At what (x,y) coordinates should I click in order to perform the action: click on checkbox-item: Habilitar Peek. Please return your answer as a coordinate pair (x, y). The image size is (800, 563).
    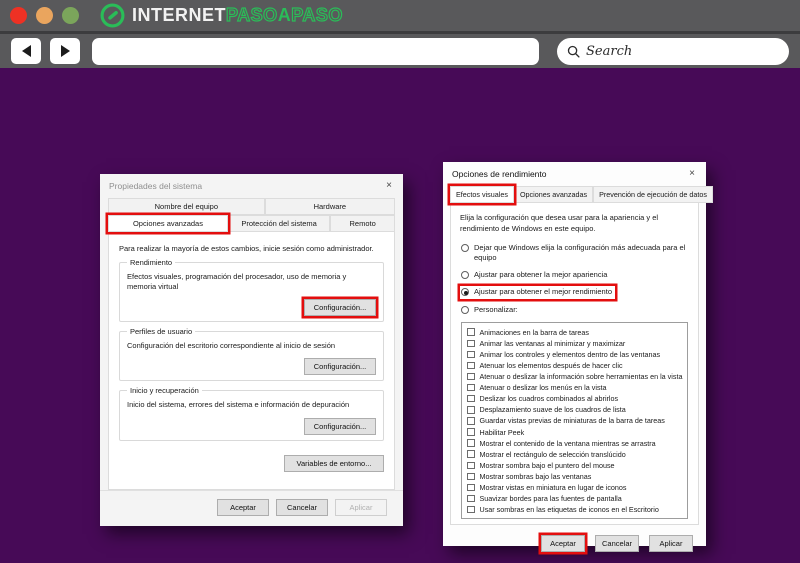
    Looking at the image, I should click on (576, 431).